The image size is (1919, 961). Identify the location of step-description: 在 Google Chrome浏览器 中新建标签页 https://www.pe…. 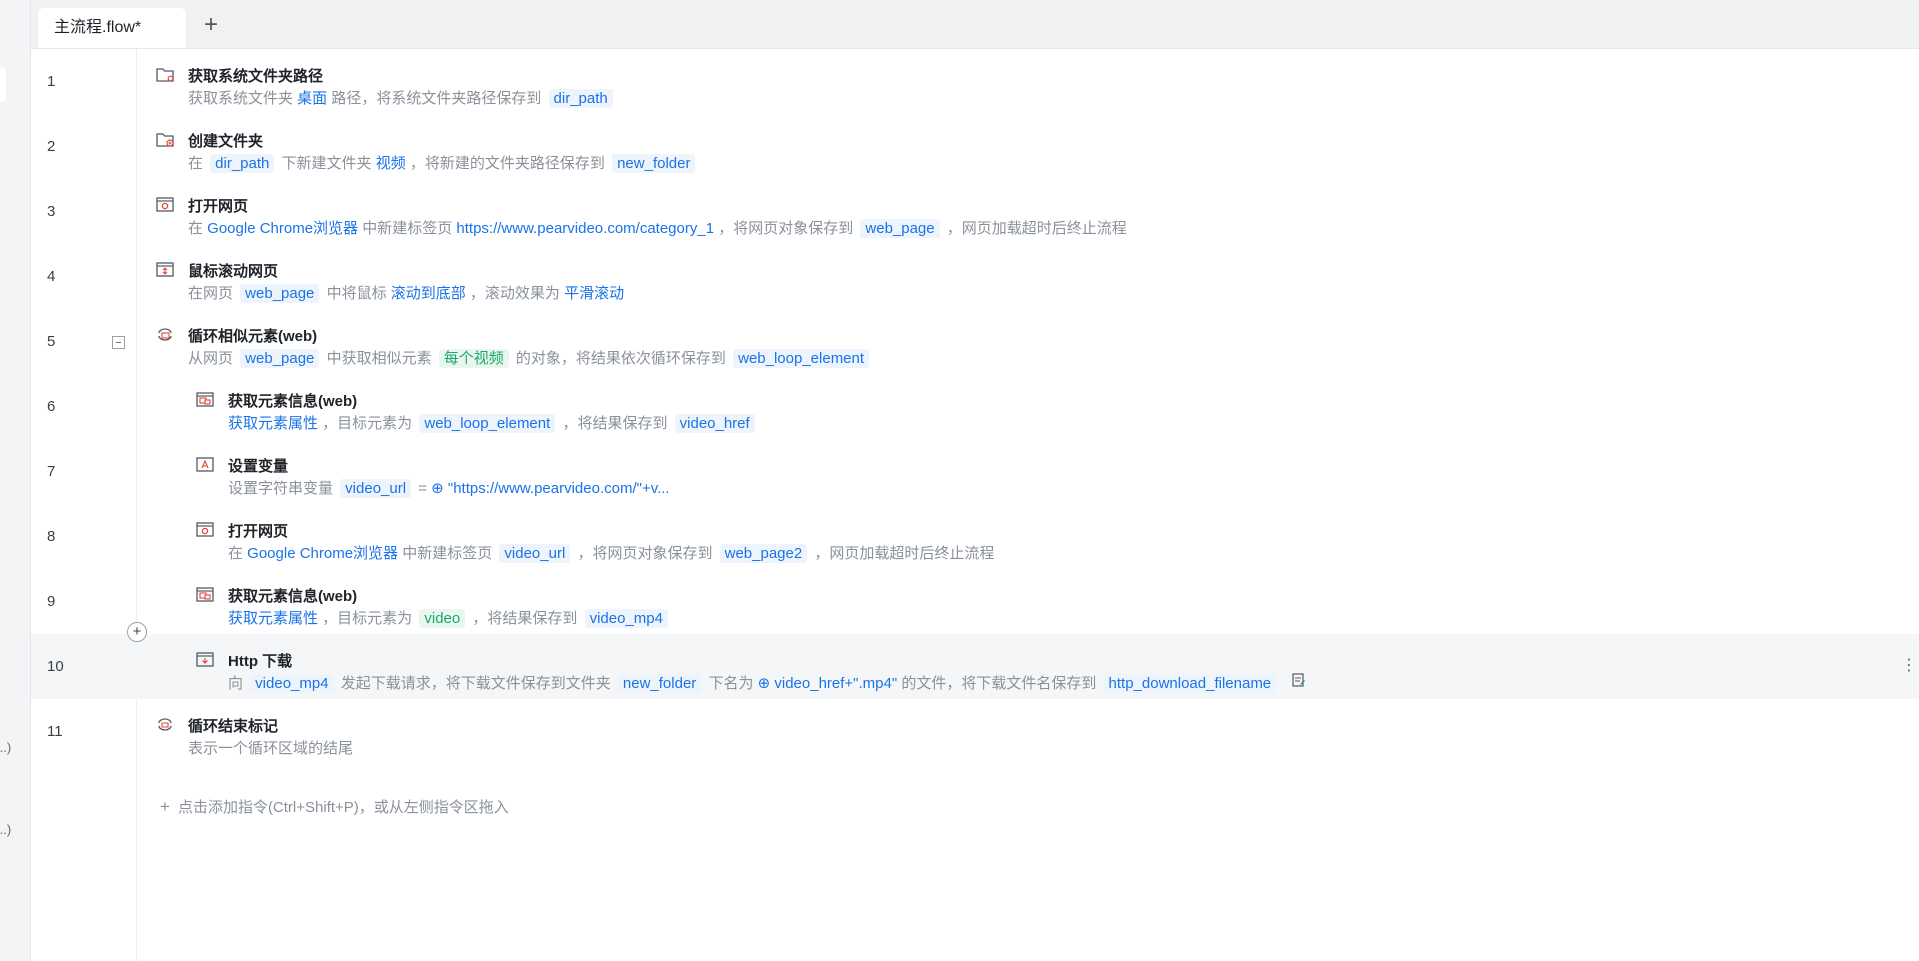
(657, 229).